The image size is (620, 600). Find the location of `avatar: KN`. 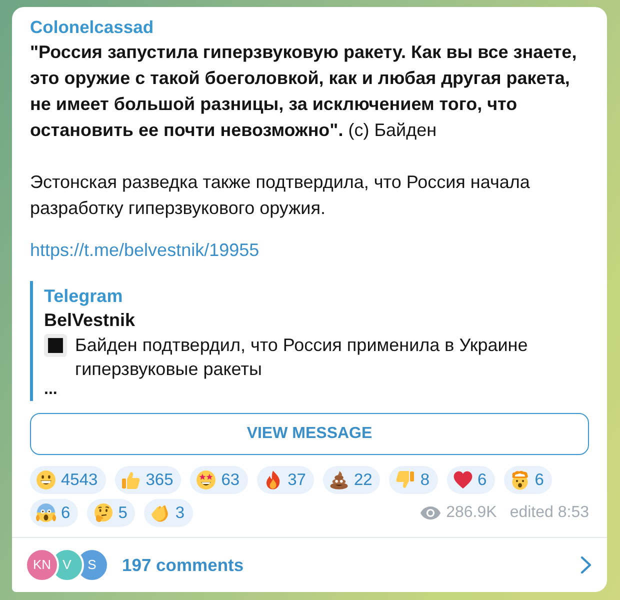

avatar: KN is located at coordinates (42, 565).